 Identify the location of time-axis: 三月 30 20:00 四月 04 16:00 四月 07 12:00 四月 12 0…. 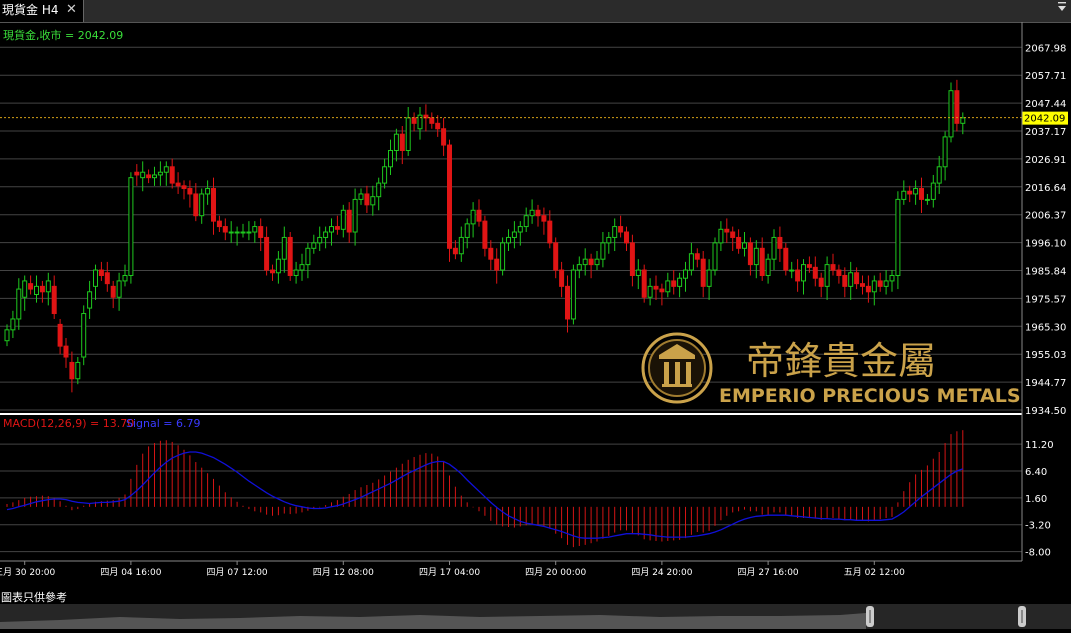
(452, 572).